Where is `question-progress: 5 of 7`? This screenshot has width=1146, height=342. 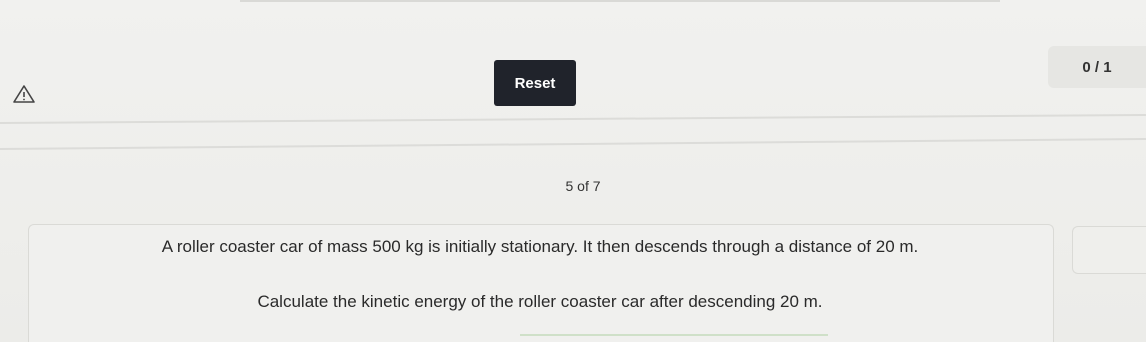
question-progress: 5 of 7 is located at coordinates (583, 186).